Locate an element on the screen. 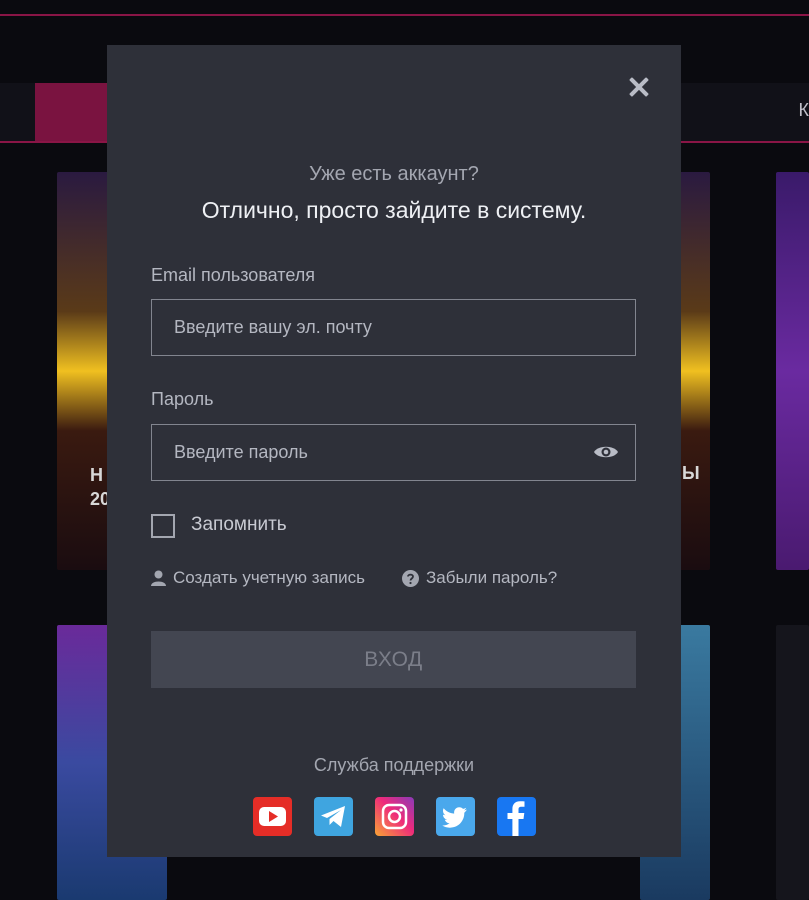 This screenshot has height=900, width=809. header-accent-line is located at coordinates (404, 15).